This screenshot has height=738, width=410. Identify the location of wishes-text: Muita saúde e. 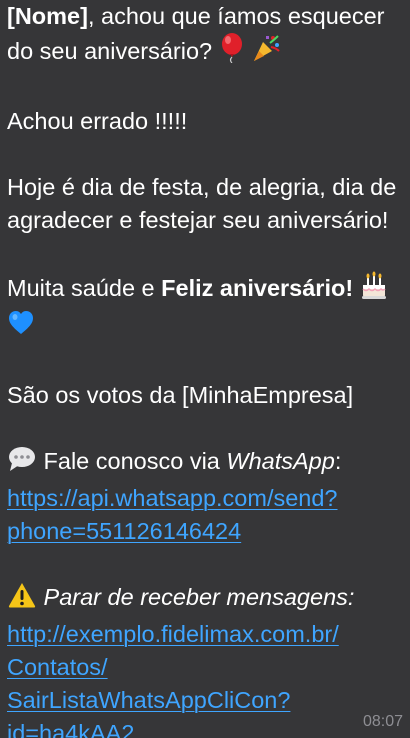
(84, 288).